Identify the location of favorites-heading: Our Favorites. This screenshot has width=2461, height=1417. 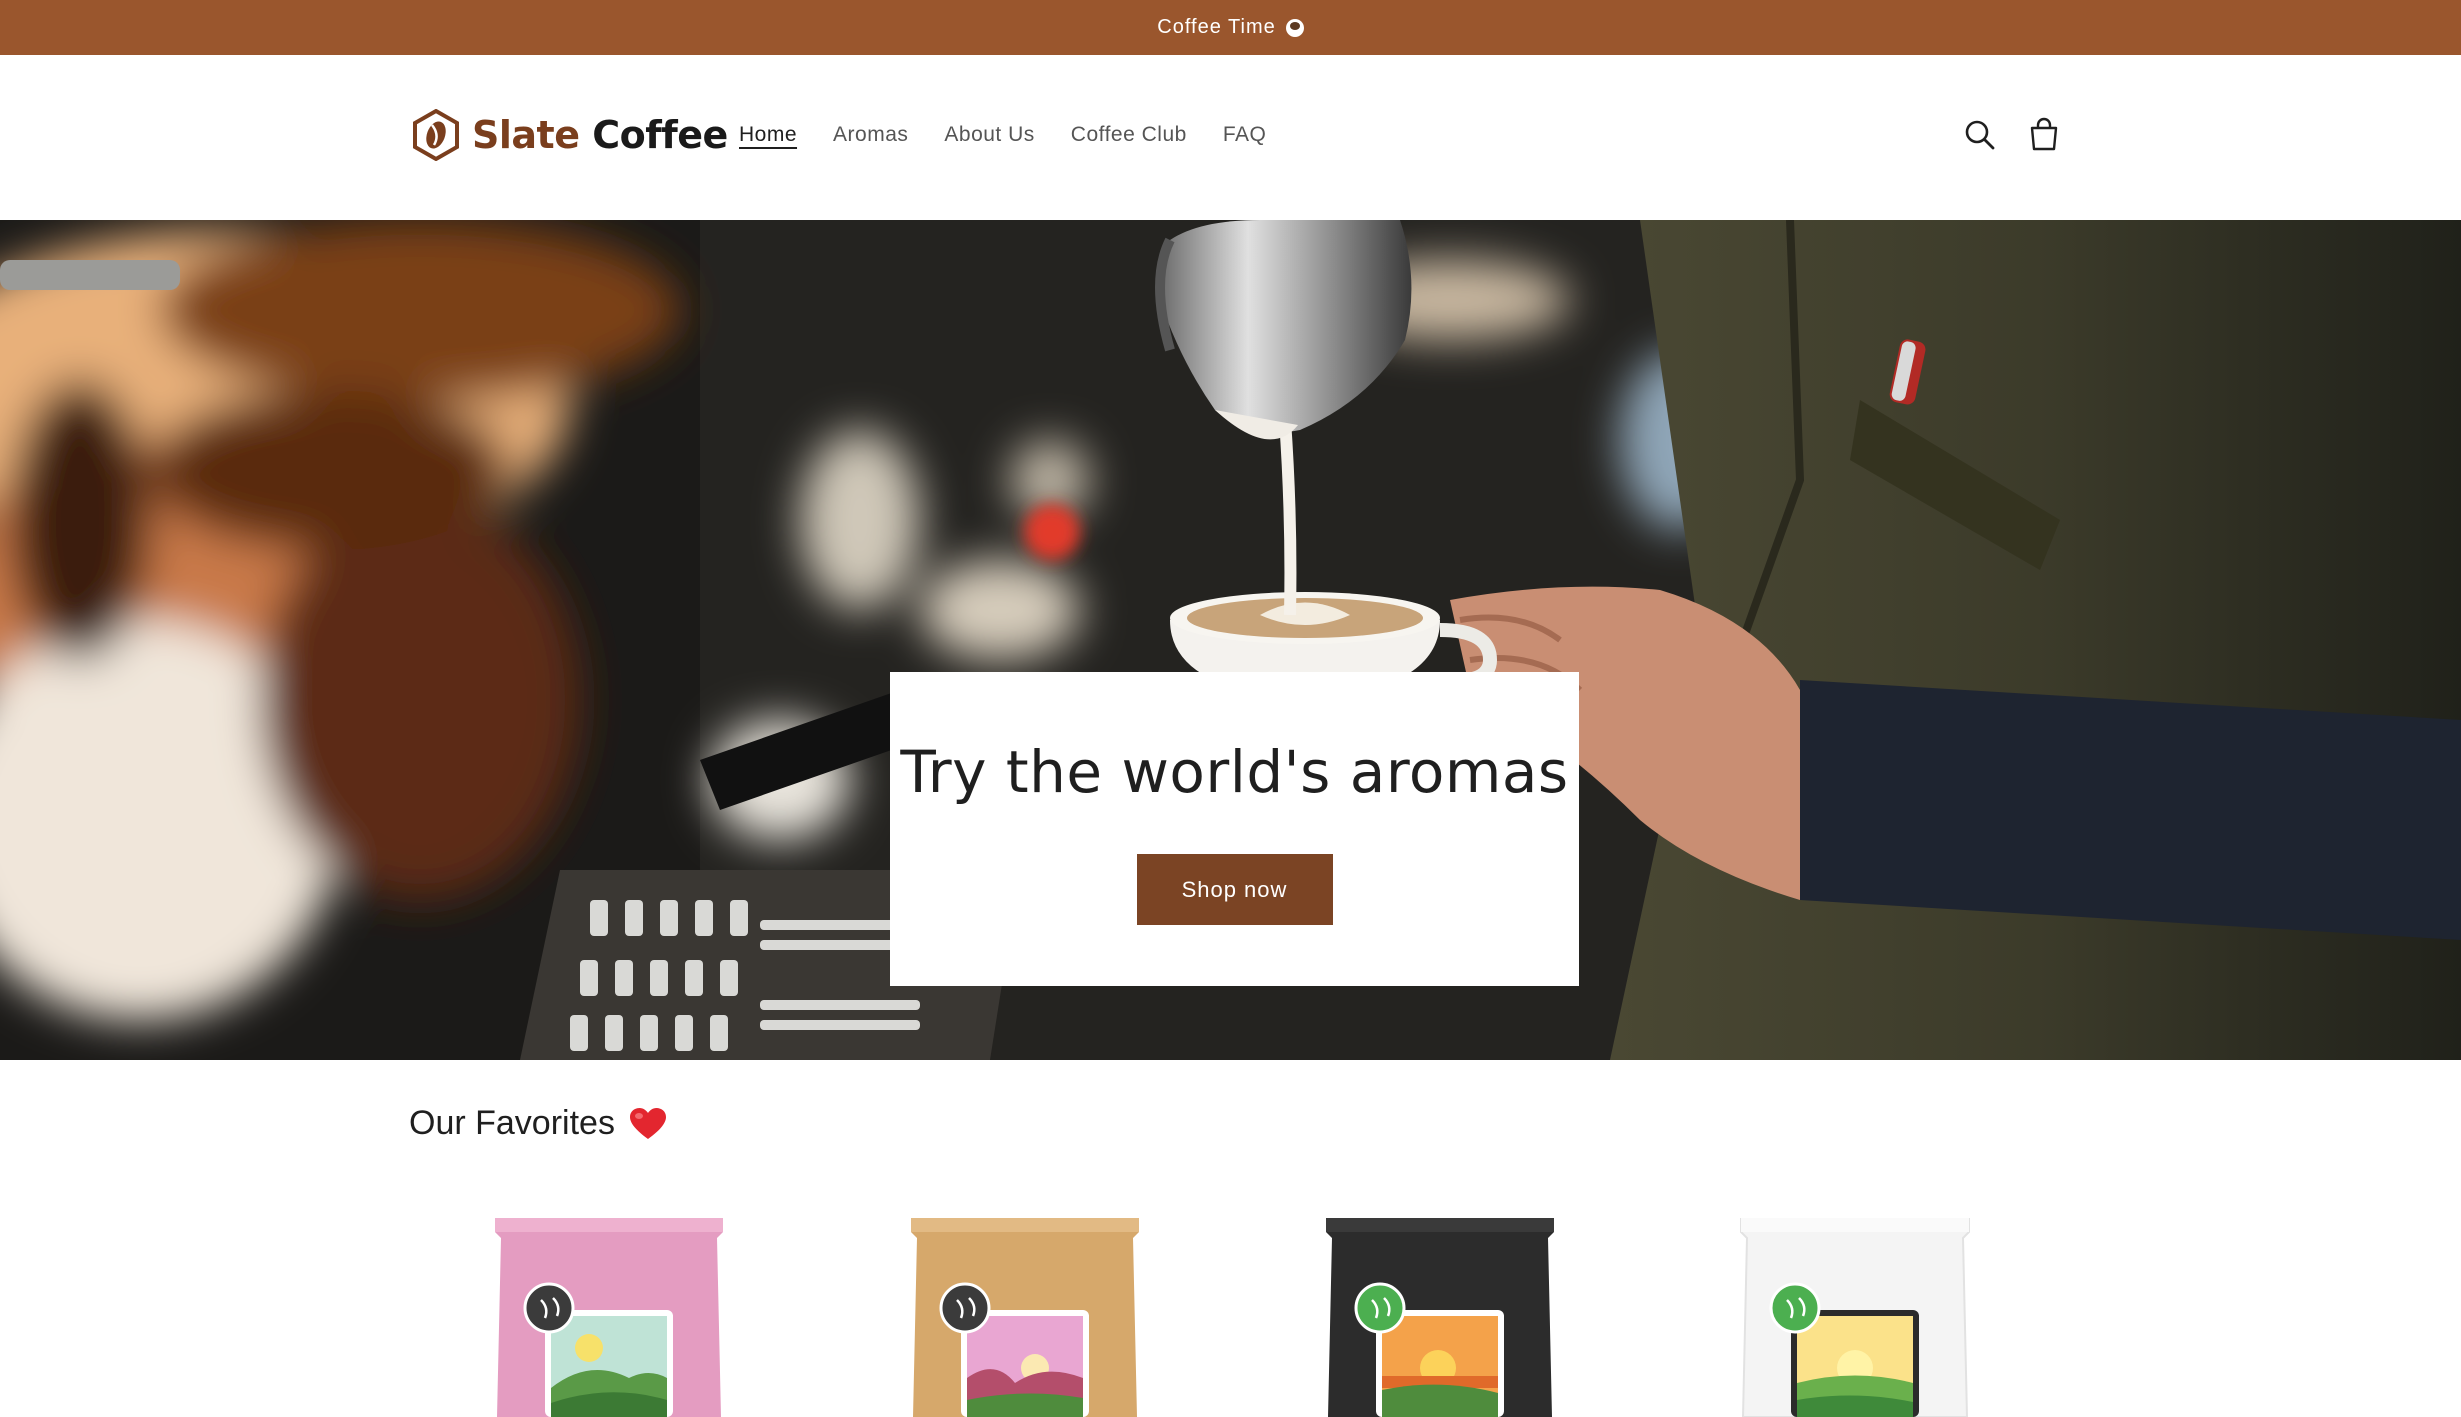
(538, 1123).